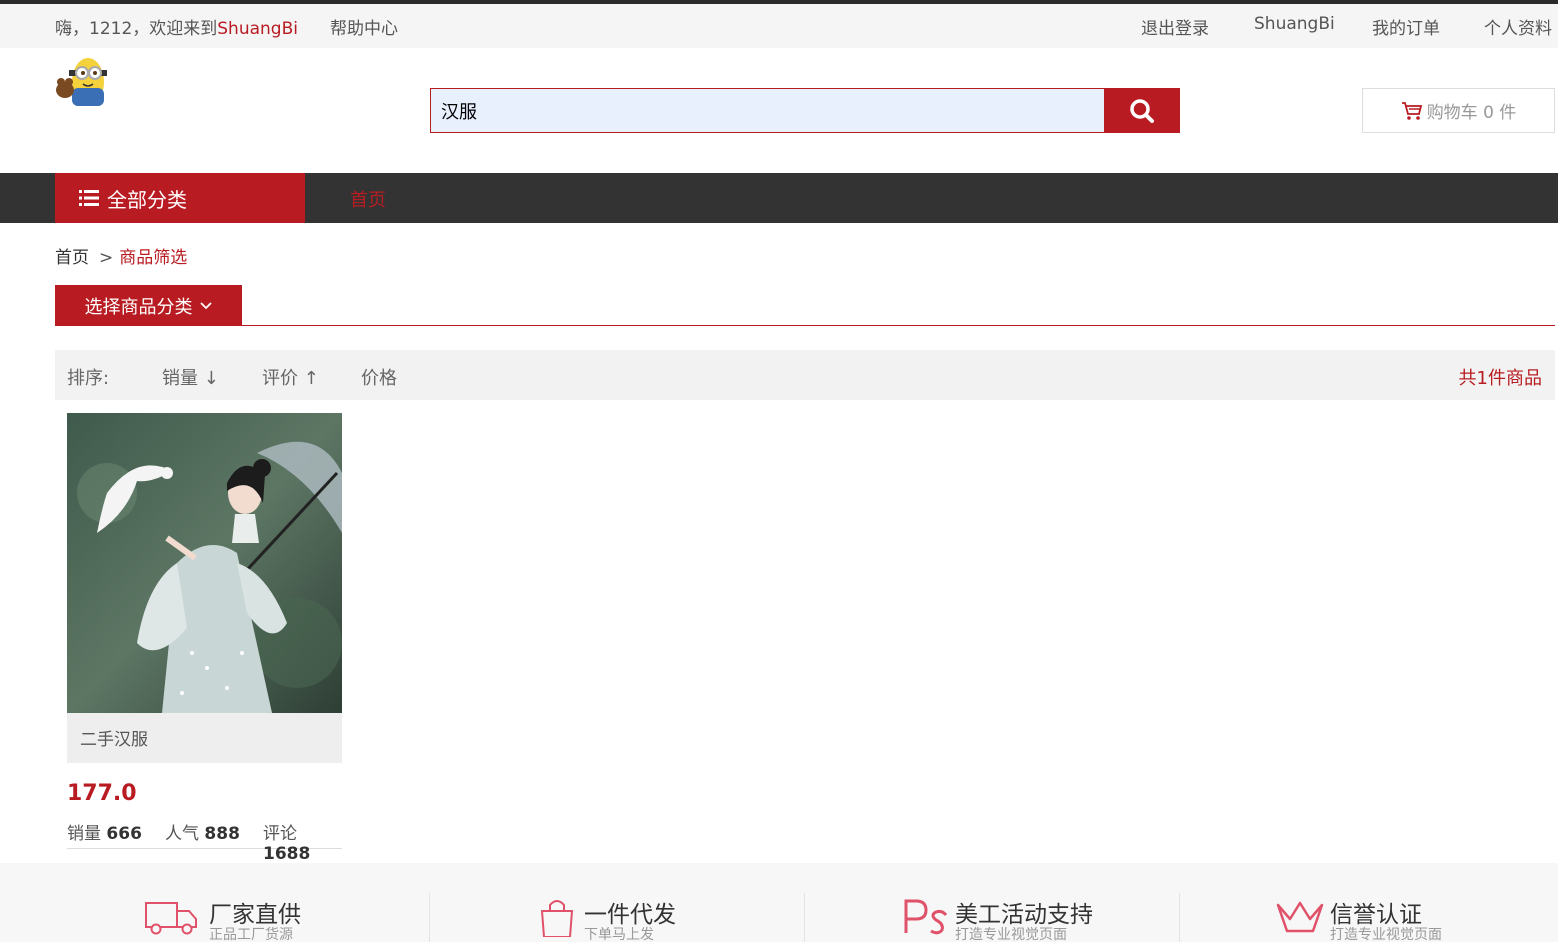  I want to click on search-input, so click(768, 110).